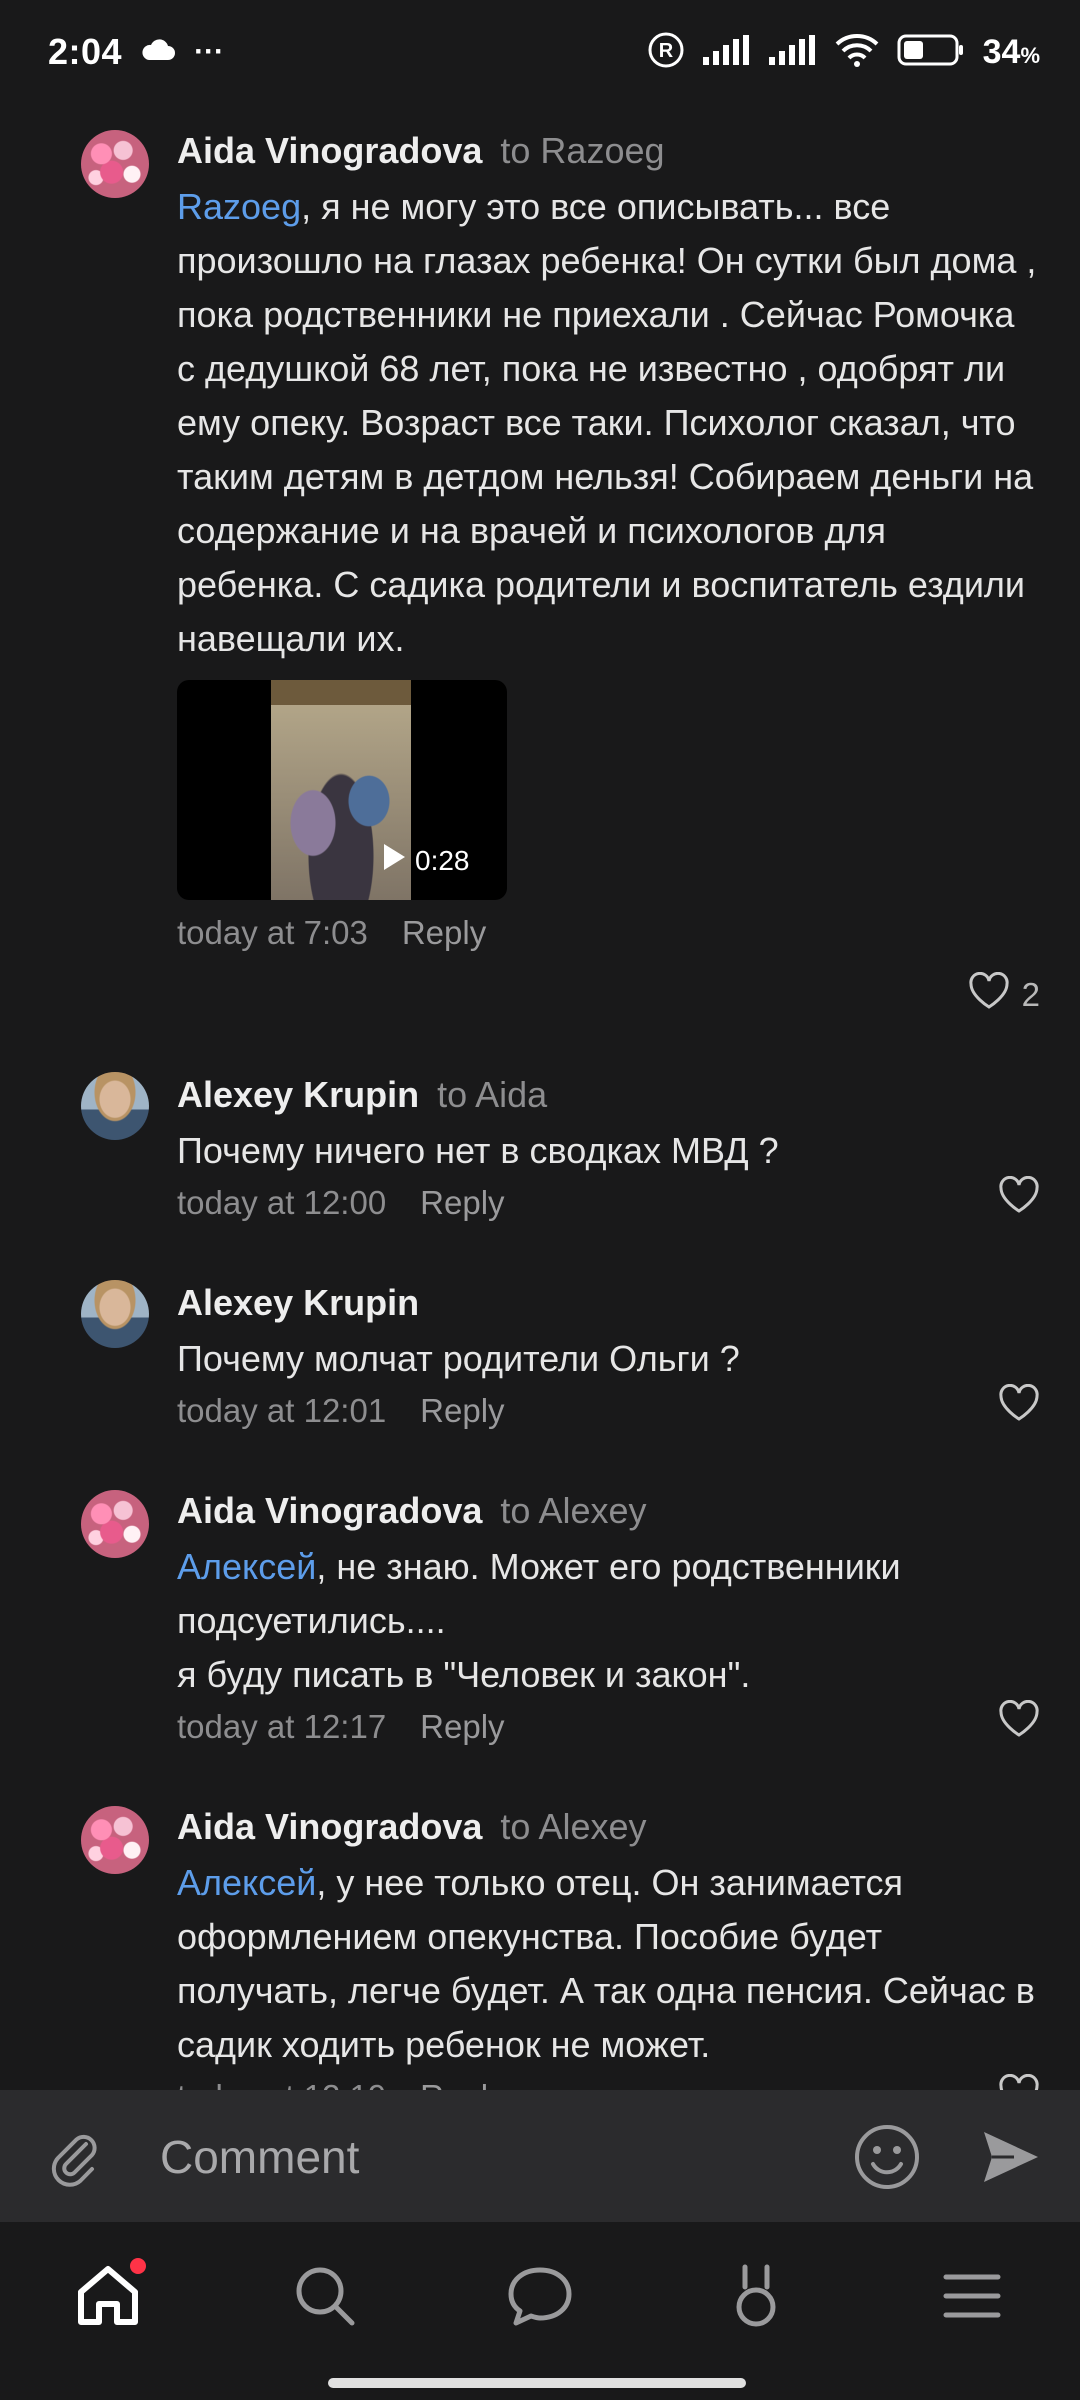  I want to click on nav-menu, so click(972, 2298).